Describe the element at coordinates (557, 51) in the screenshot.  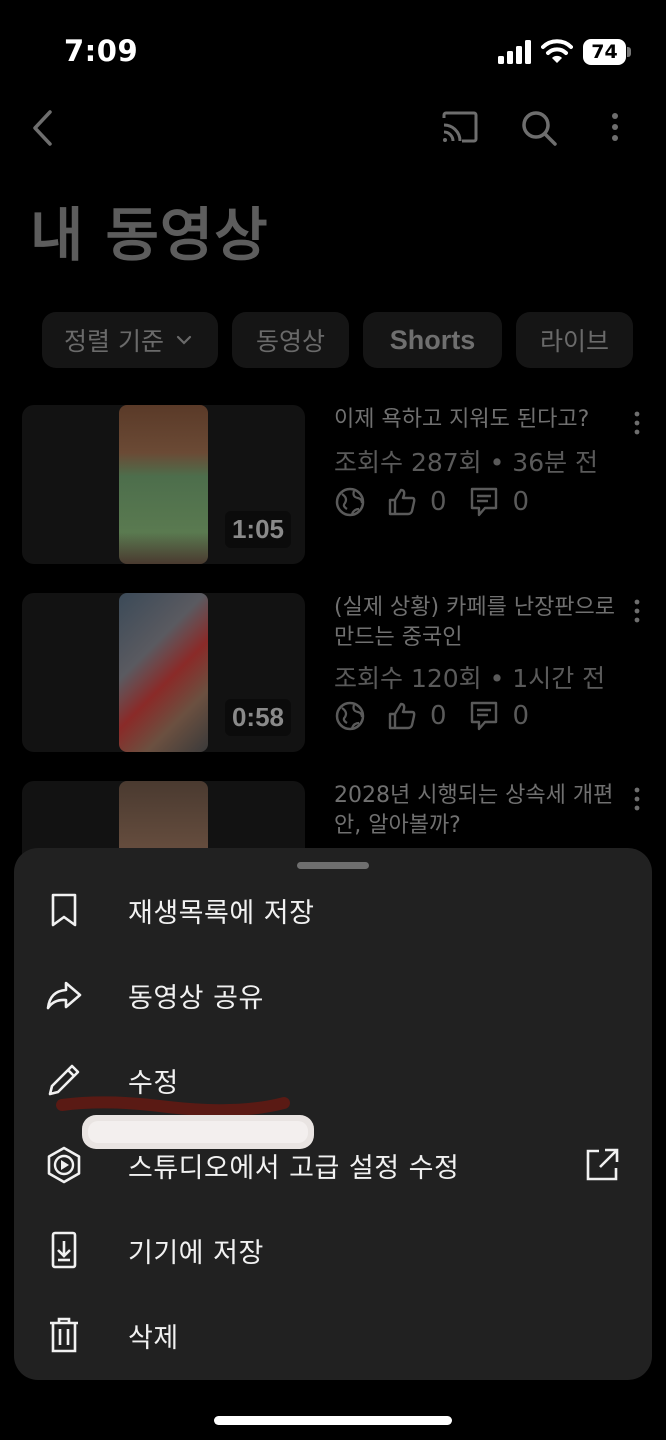
I see `wifi-icon` at that location.